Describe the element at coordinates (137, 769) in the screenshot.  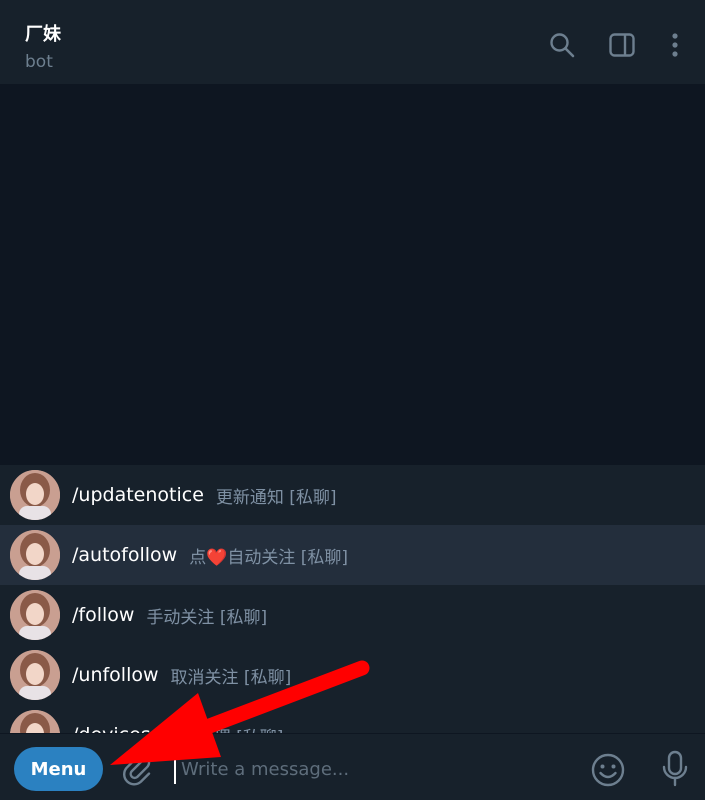
I see `paperclip-icon` at that location.